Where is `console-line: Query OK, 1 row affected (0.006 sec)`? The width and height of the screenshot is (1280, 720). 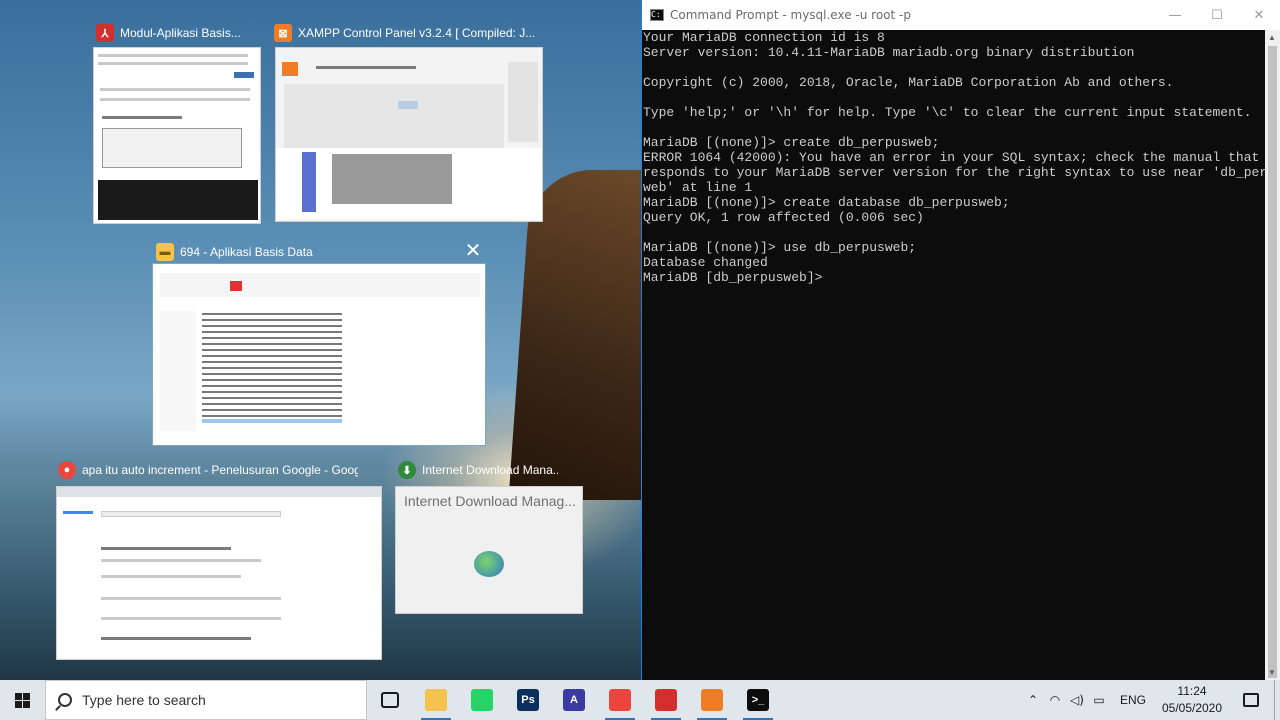
console-line: Query OK, 1 row affected (0.006 sec) is located at coordinates (783, 217).